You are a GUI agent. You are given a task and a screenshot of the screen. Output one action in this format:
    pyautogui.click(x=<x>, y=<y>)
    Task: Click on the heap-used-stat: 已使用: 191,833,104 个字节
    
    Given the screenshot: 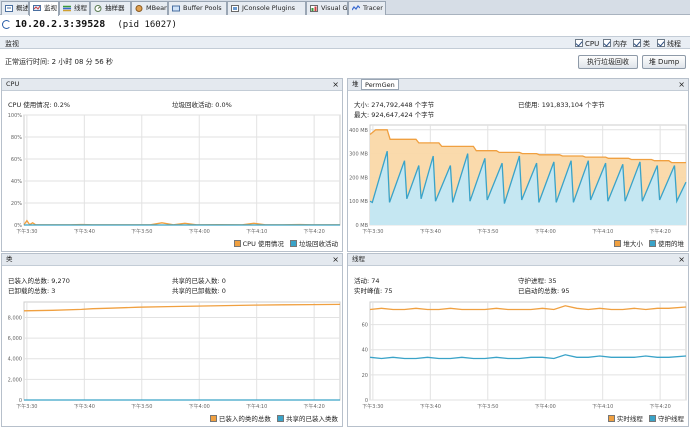 What is the action you would take?
    pyautogui.click(x=561, y=105)
    